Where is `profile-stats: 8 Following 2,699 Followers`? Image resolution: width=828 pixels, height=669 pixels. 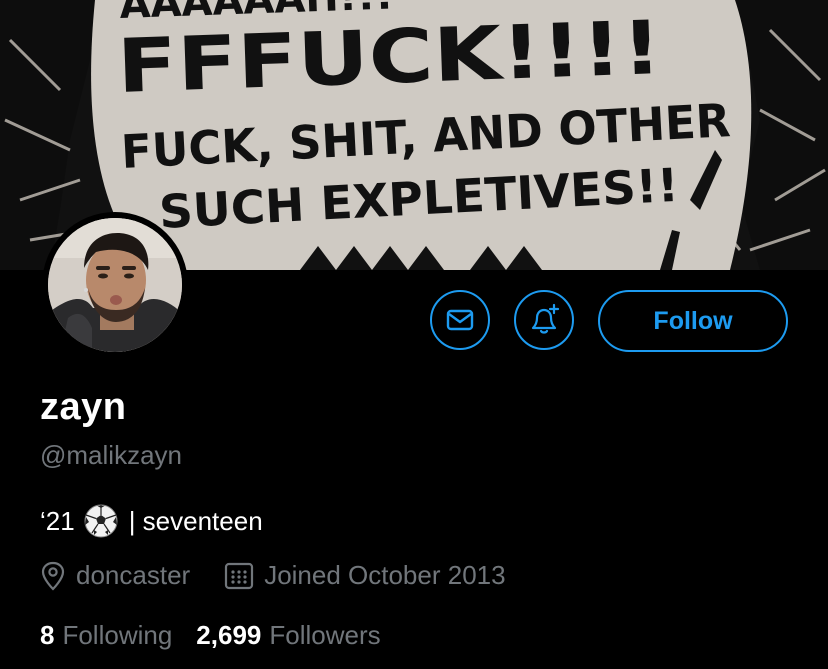
profile-stats: 8 Following 2,699 Followers is located at coordinates (210, 635).